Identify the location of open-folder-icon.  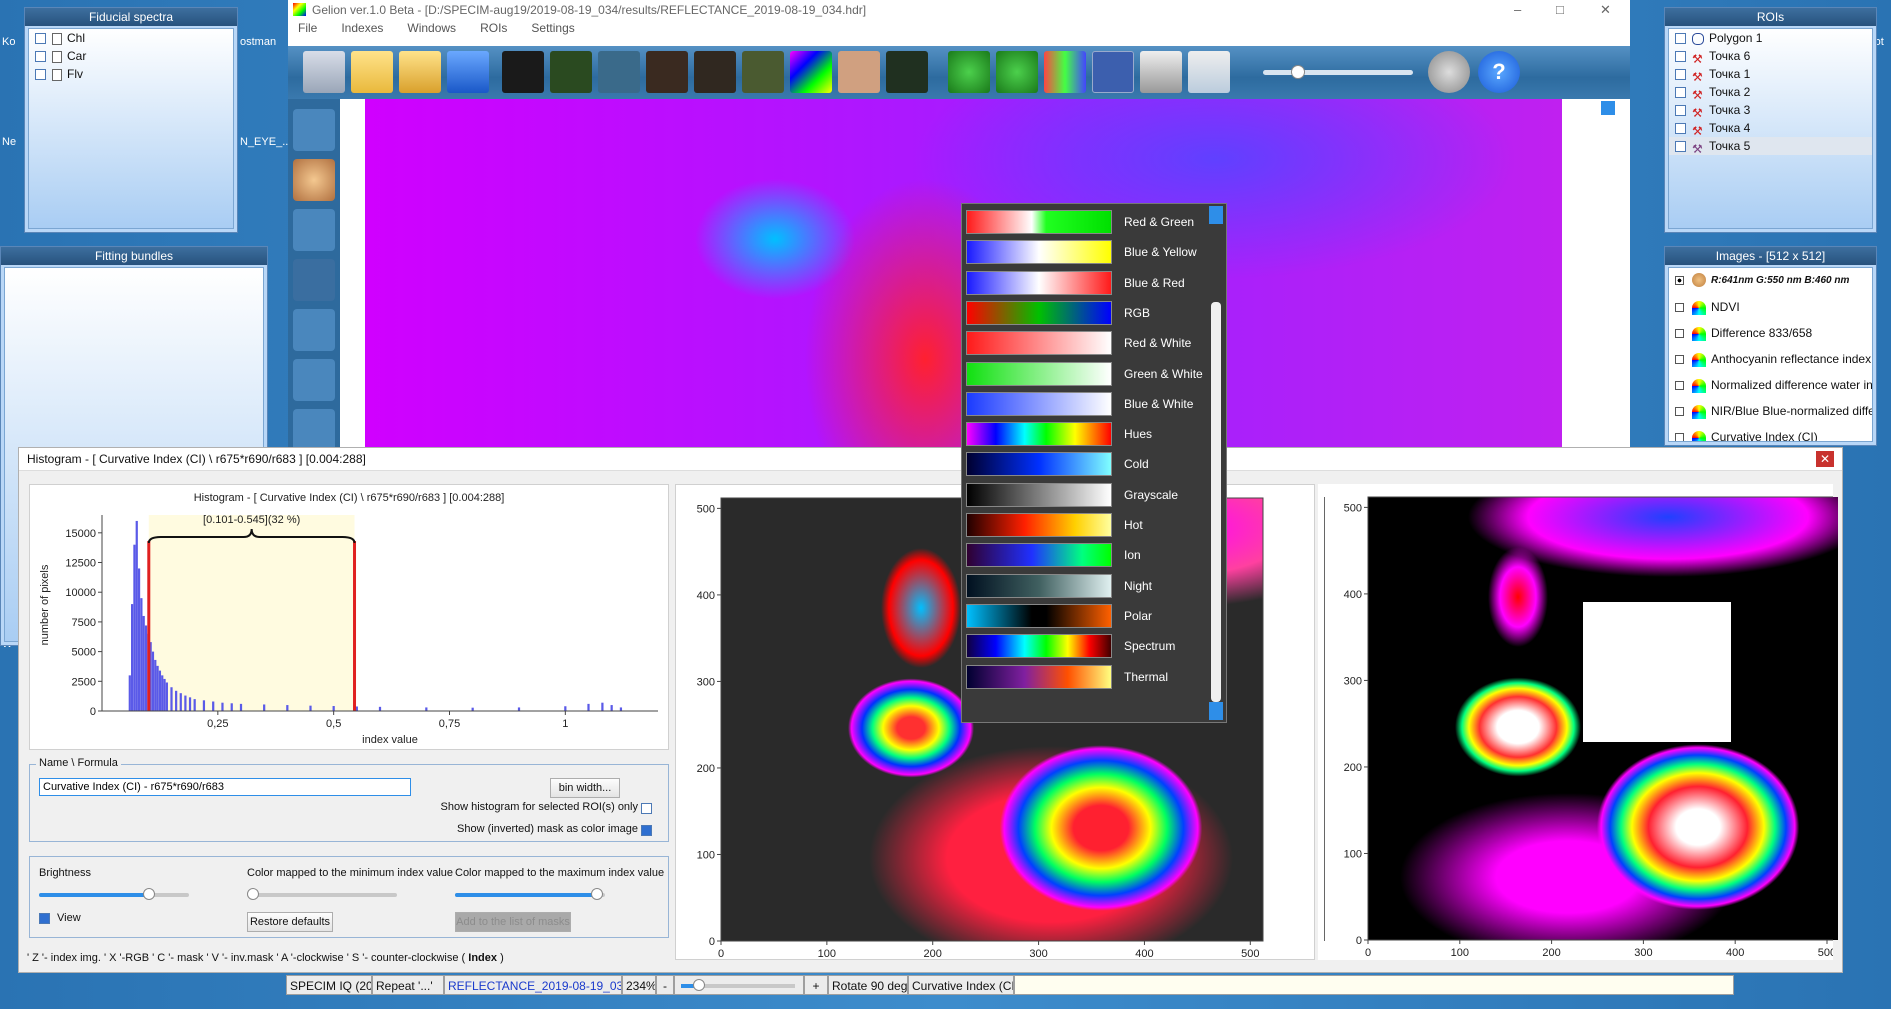
(324, 72).